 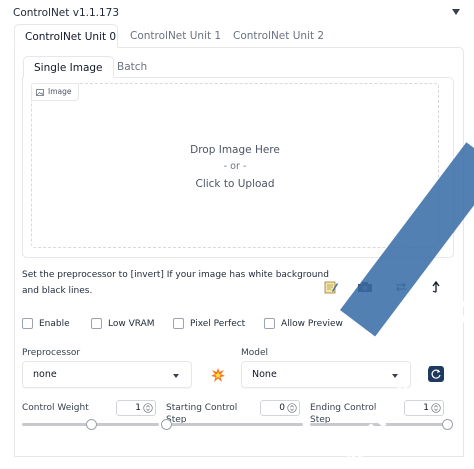 I want to click on edit-button, so click(x=331, y=287).